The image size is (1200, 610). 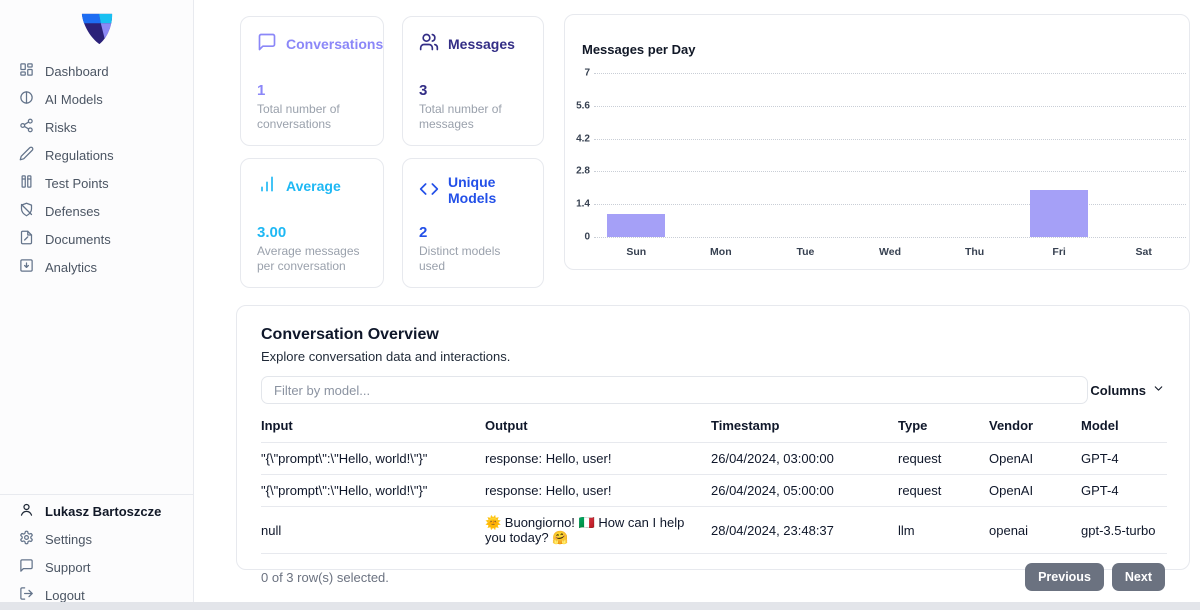 What do you see at coordinates (77, 183) in the screenshot?
I see `sidebar-item-label: Test Points` at bounding box center [77, 183].